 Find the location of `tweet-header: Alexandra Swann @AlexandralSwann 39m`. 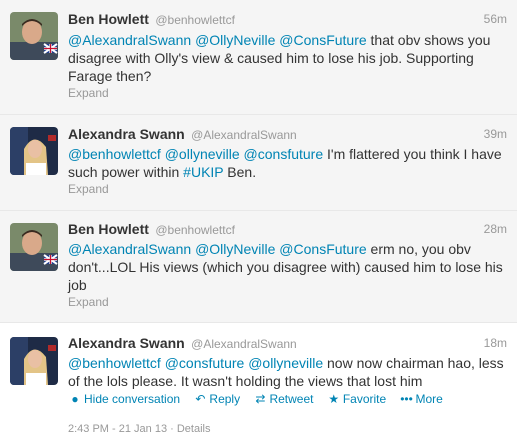

tweet-header: Alexandra Swann @AlexandralSwann 39m is located at coordinates (287, 135).